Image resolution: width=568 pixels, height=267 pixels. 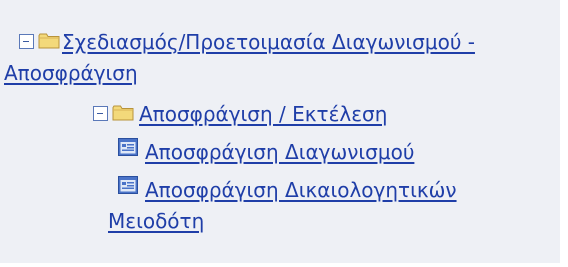 I want to click on root-link-line1: Σχεδιασμός/Προετοιμασία Διαγωνισμού -, so click(x=268, y=42).